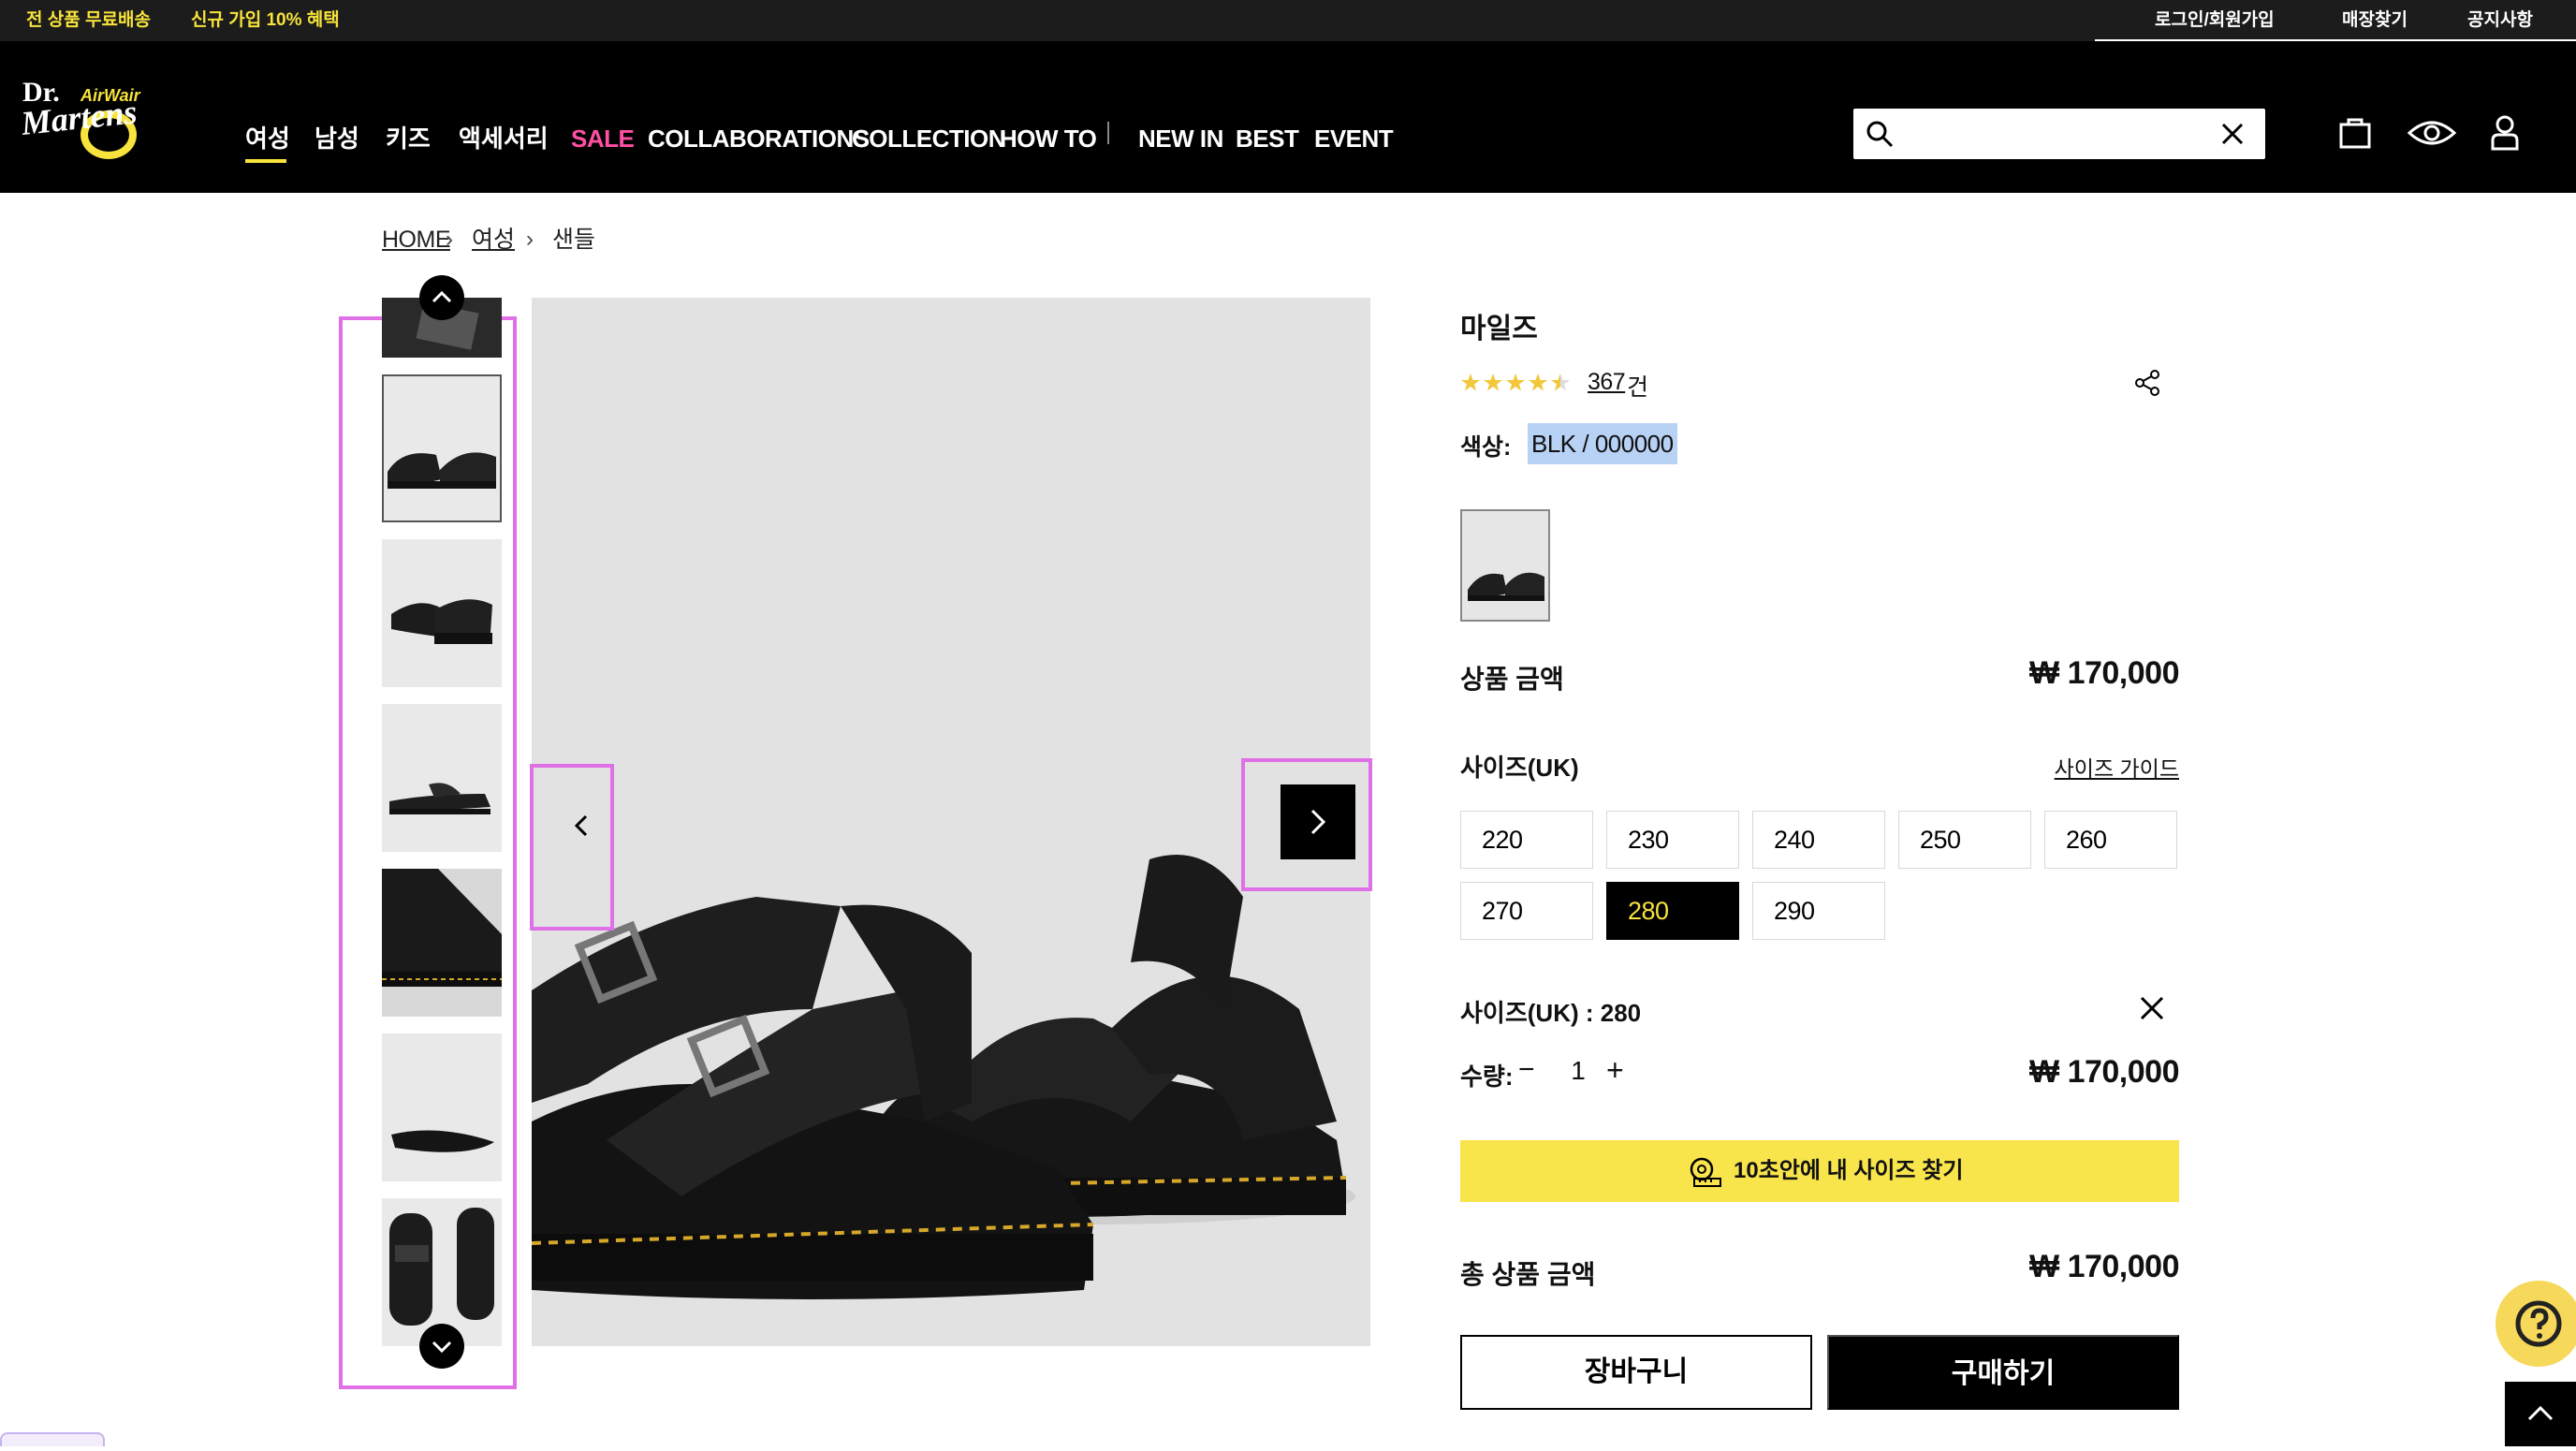  Describe the element at coordinates (1965, 840) in the screenshot. I see `size-option: 250` at that location.